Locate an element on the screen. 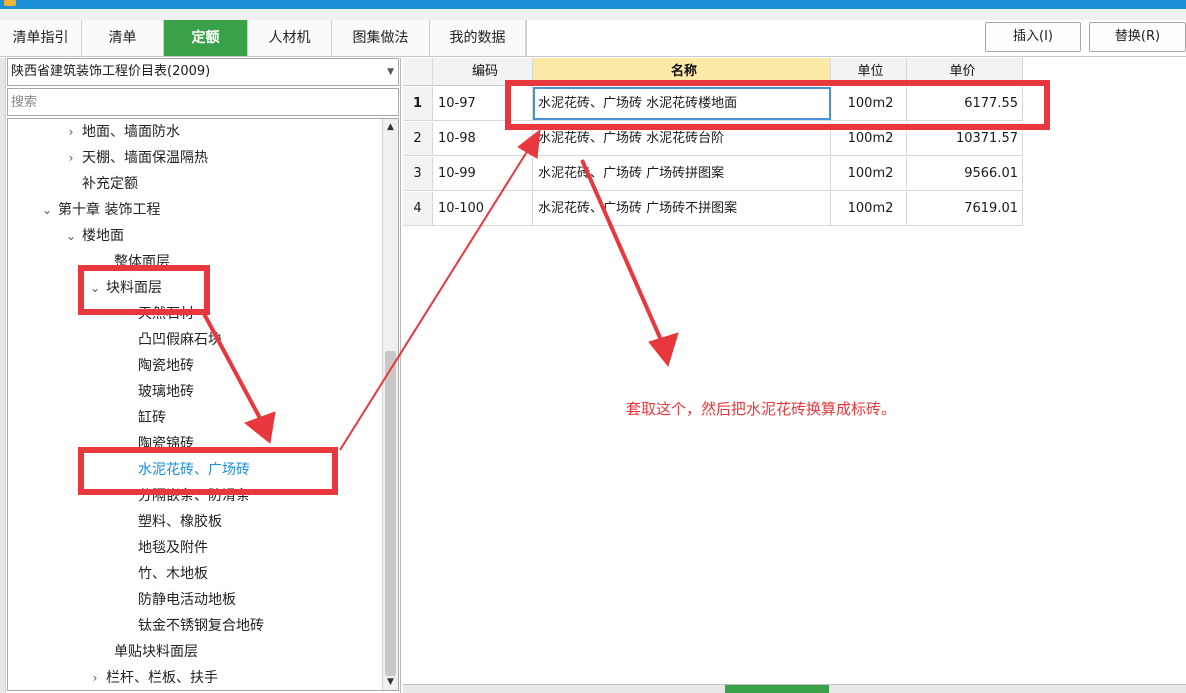  row-code: 10-100 is located at coordinates (483, 208).